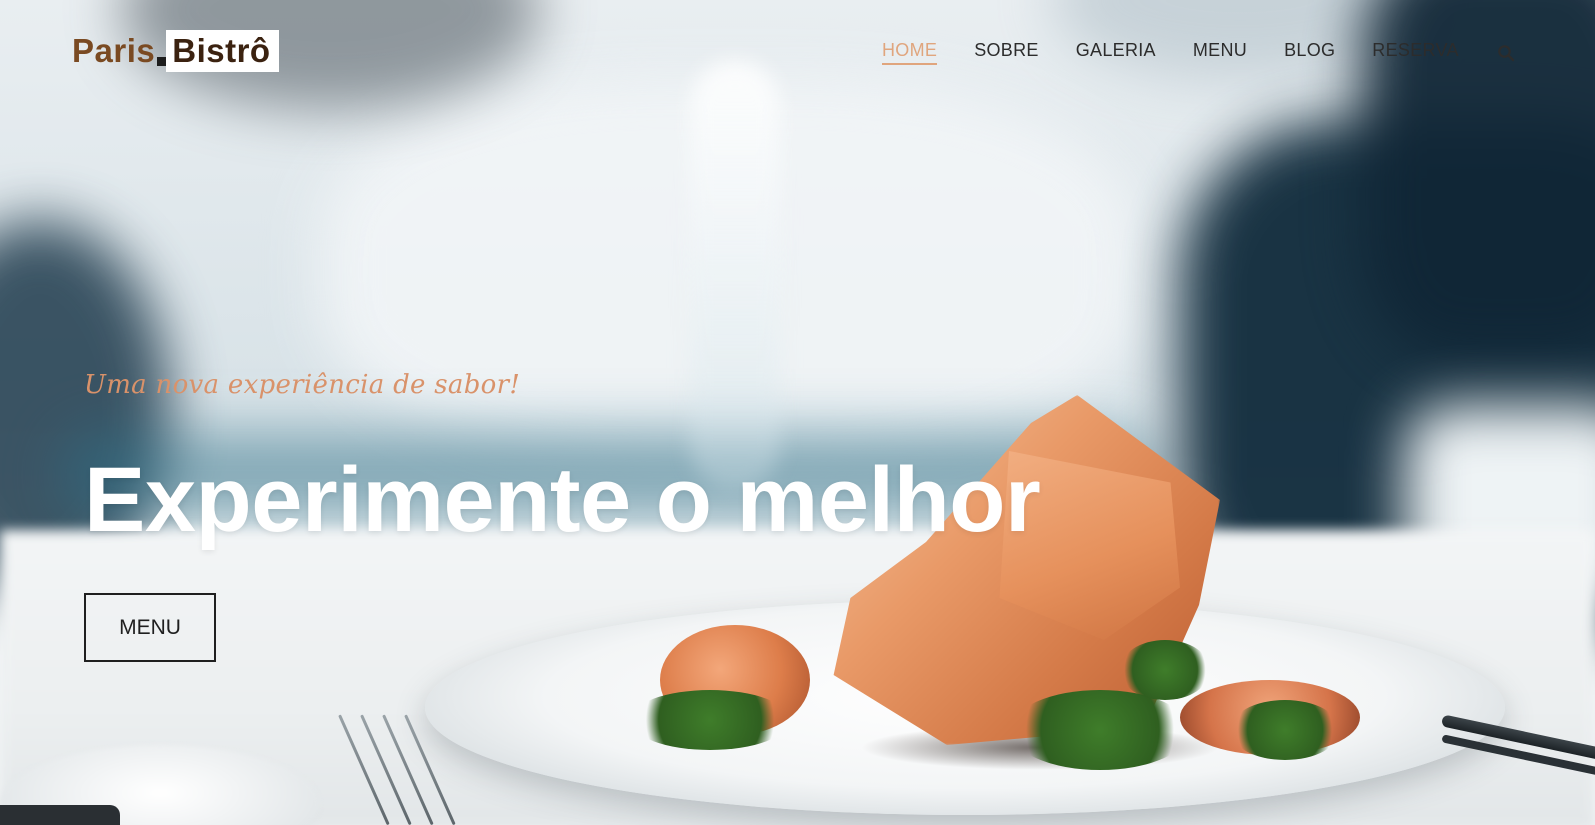 This screenshot has width=1595, height=825. Describe the element at coordinates (1116, 52) in the screenshot. I see `nav-item-galeria: GALERIA` at that location.